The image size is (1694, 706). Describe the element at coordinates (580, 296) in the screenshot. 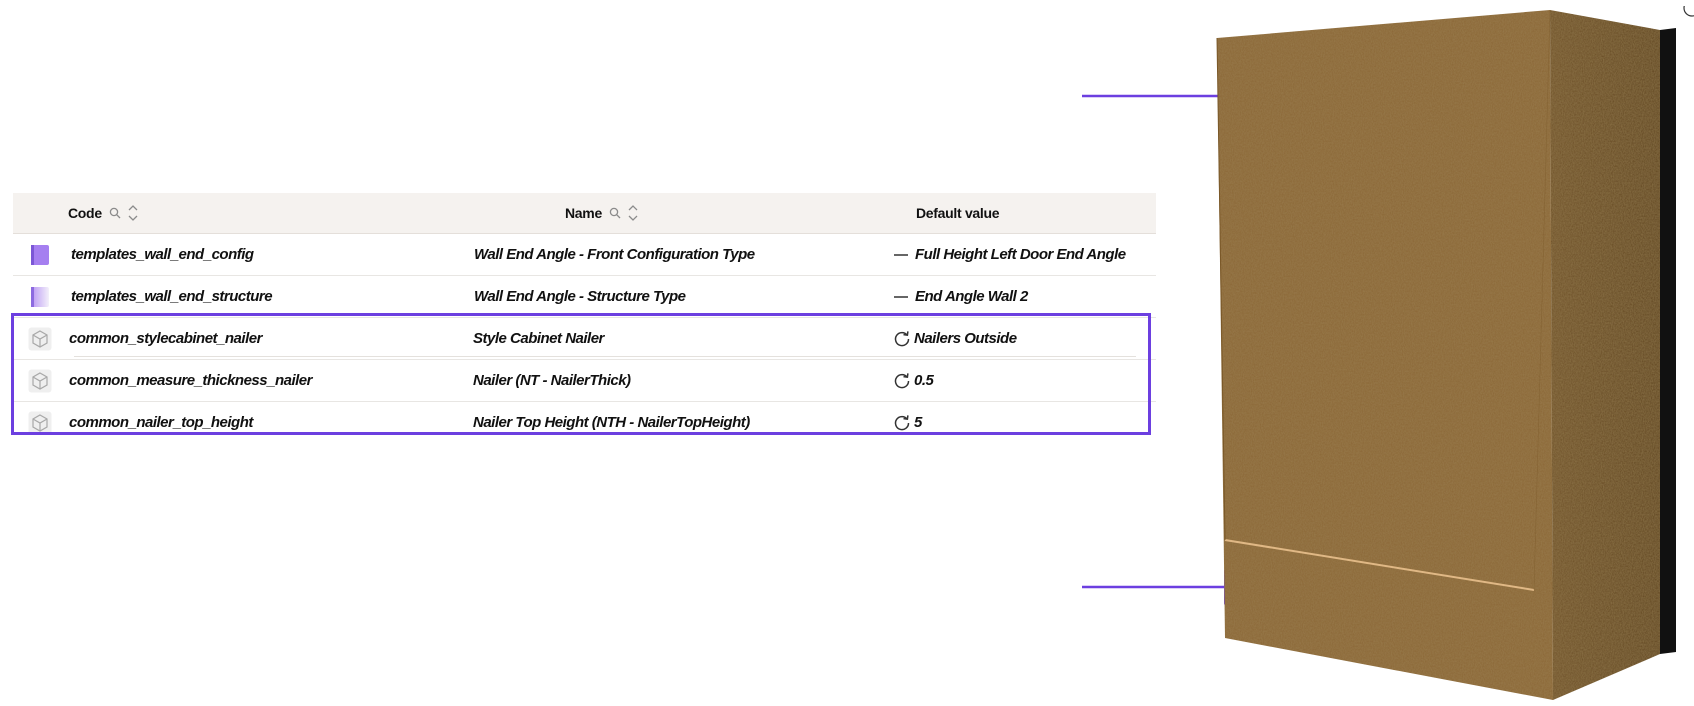

I see `row-name: Wall End Angle - Structure Type` at that location.